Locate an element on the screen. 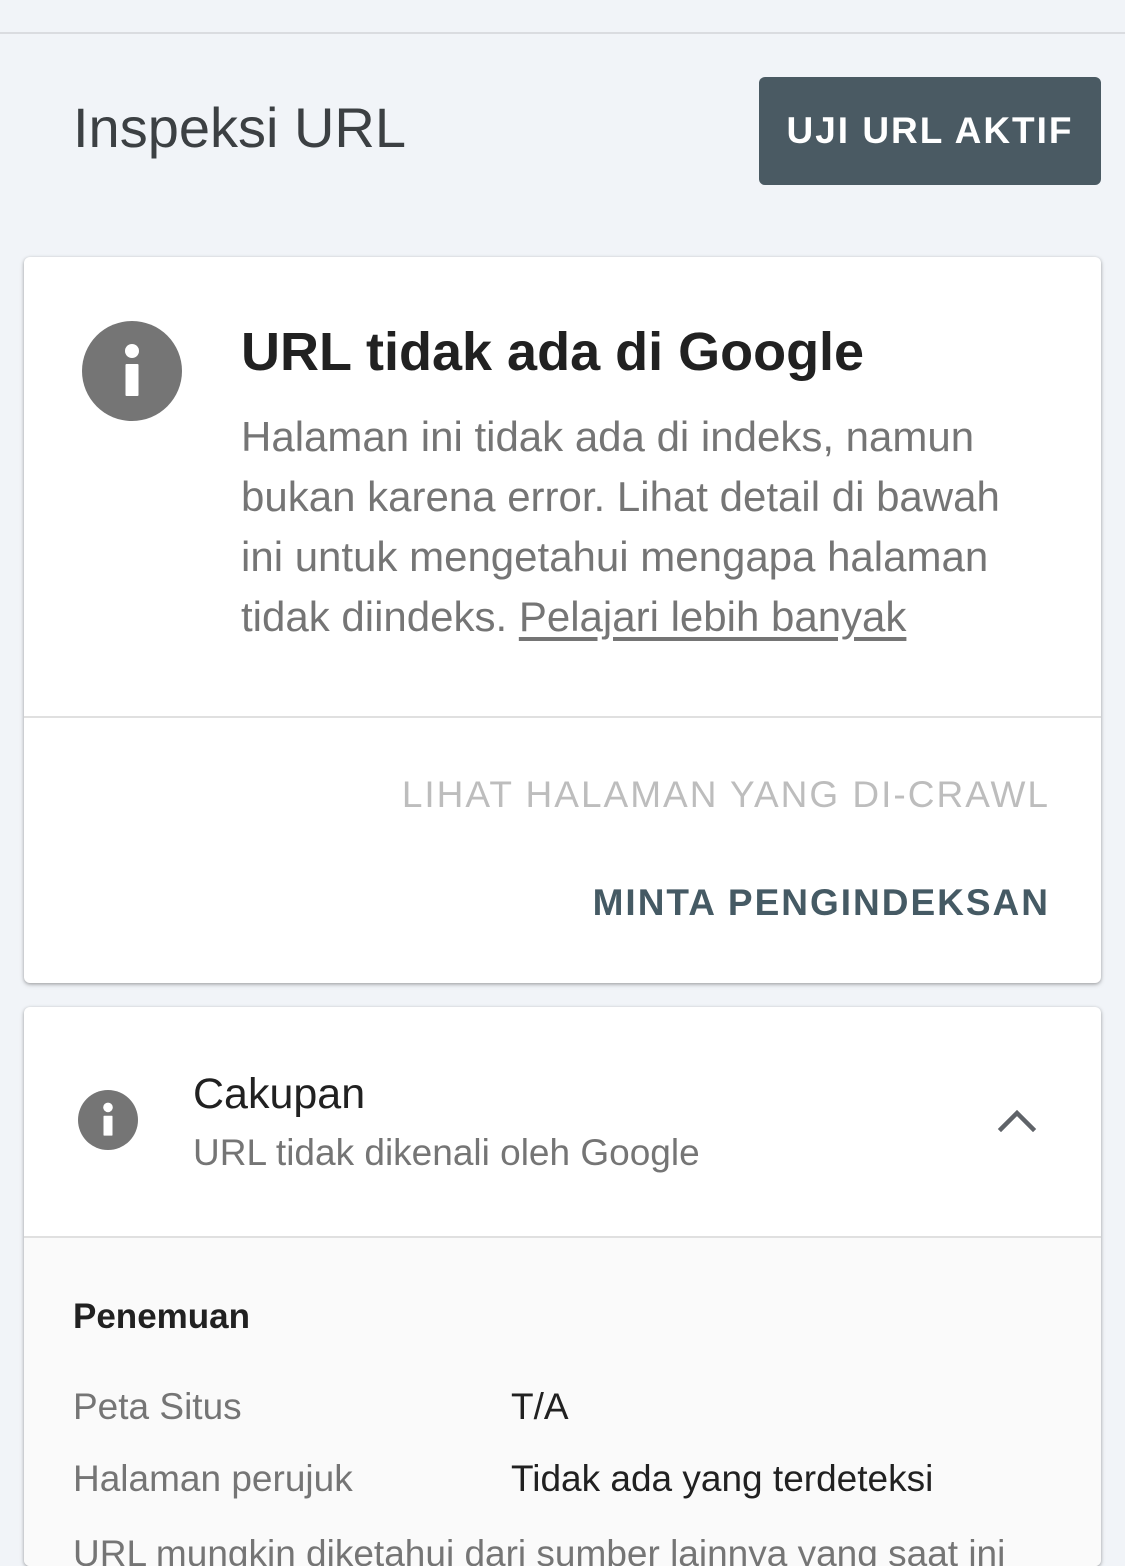 The height and width of the screenshot is (1566, 1125). referring-page-label: Halaman perujuk is located at coordinates (213, 1478).